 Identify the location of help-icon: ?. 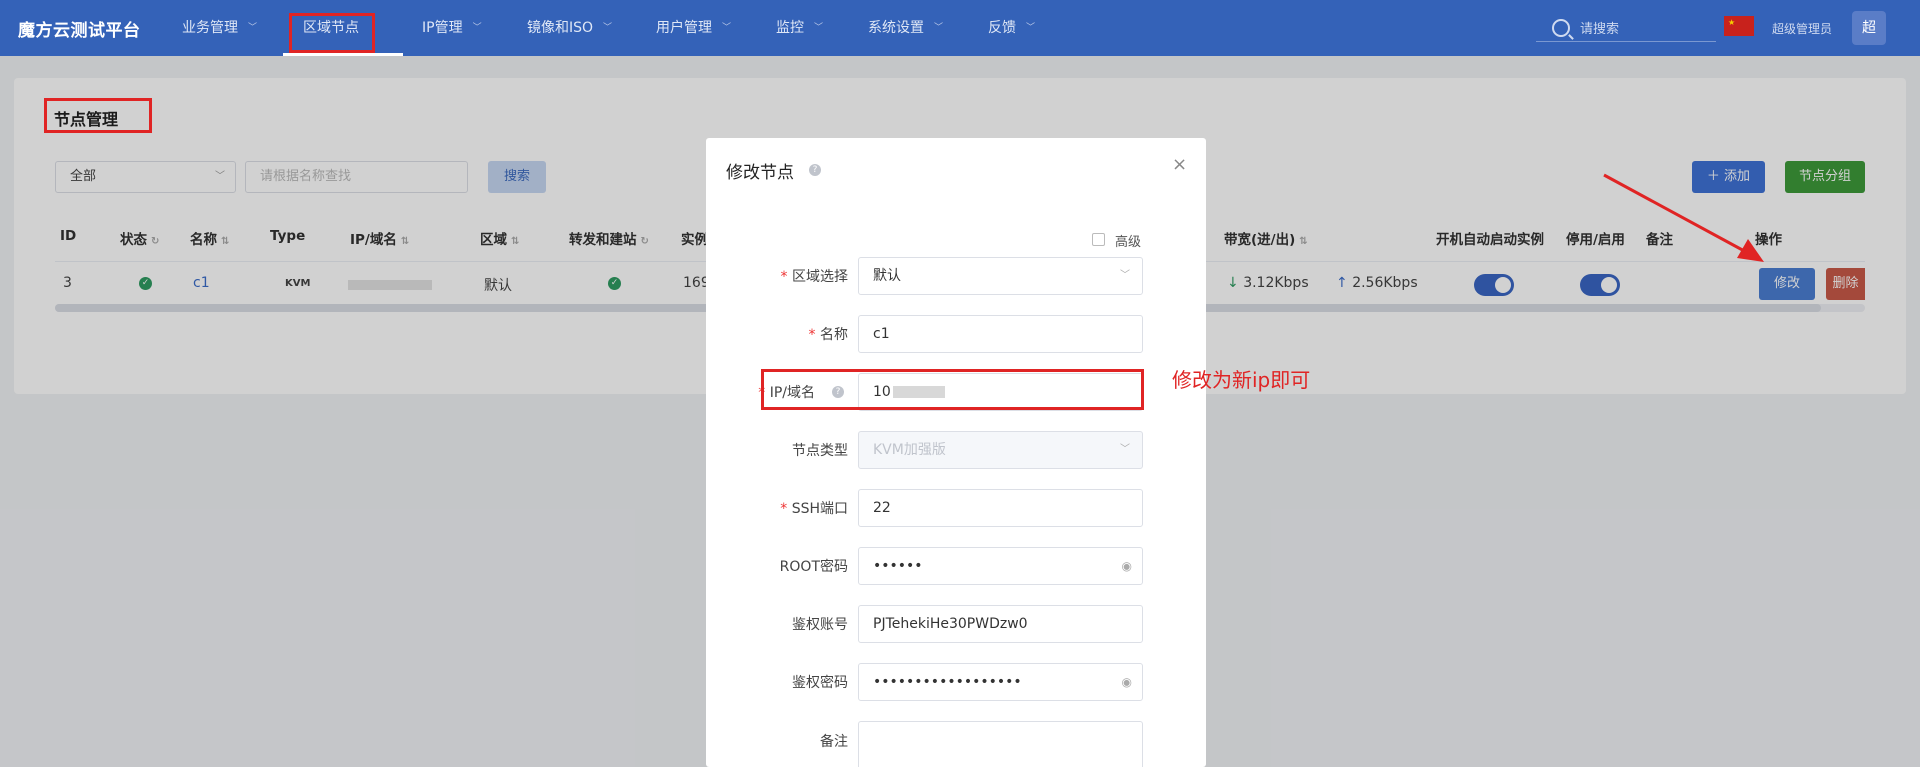
(815, 170).